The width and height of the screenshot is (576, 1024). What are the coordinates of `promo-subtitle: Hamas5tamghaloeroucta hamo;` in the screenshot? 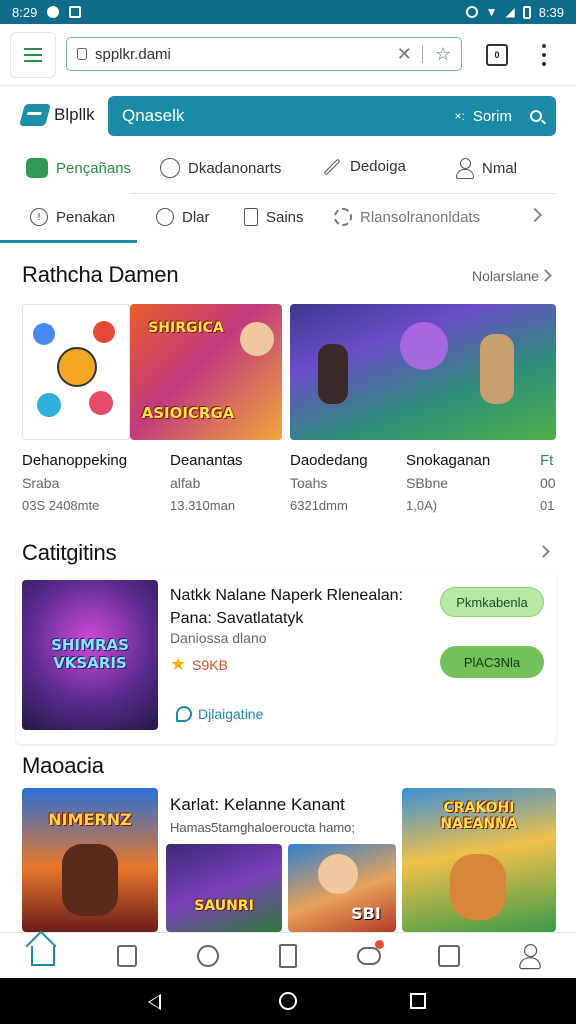 It's located at (262, 827).